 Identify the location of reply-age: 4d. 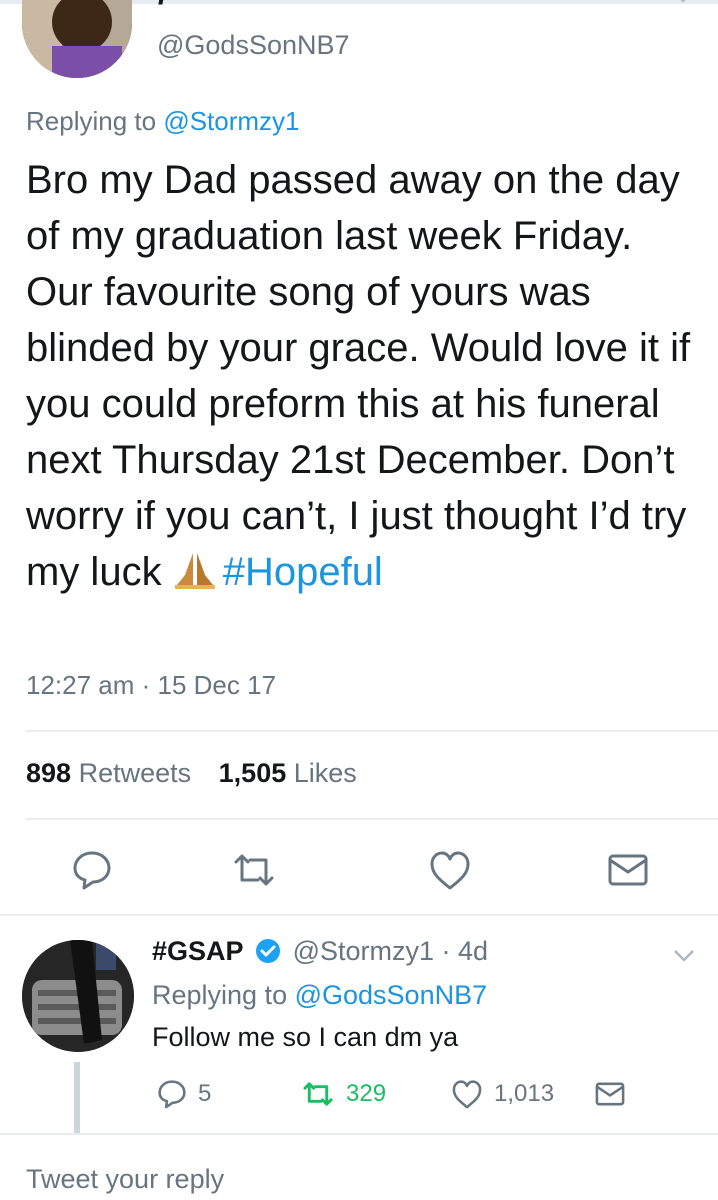
(473, 951).